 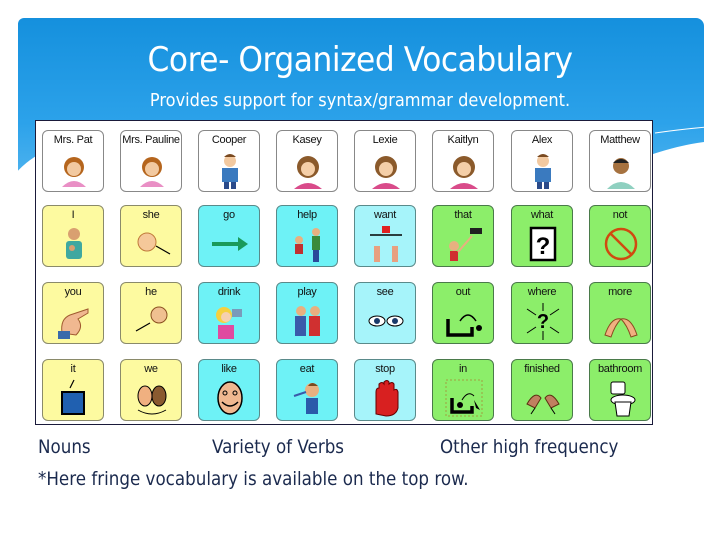 I want to click on vocab-label: want, so click(x=385, y=215).